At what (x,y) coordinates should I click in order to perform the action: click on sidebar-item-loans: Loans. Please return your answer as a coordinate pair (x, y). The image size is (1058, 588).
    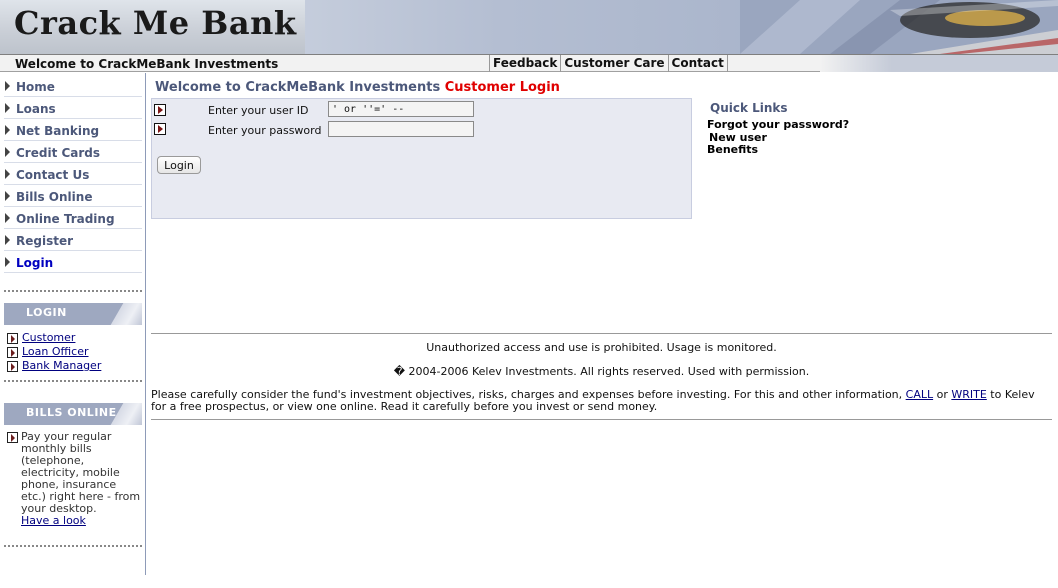
    Looking at the image, I should click on (73, 108).